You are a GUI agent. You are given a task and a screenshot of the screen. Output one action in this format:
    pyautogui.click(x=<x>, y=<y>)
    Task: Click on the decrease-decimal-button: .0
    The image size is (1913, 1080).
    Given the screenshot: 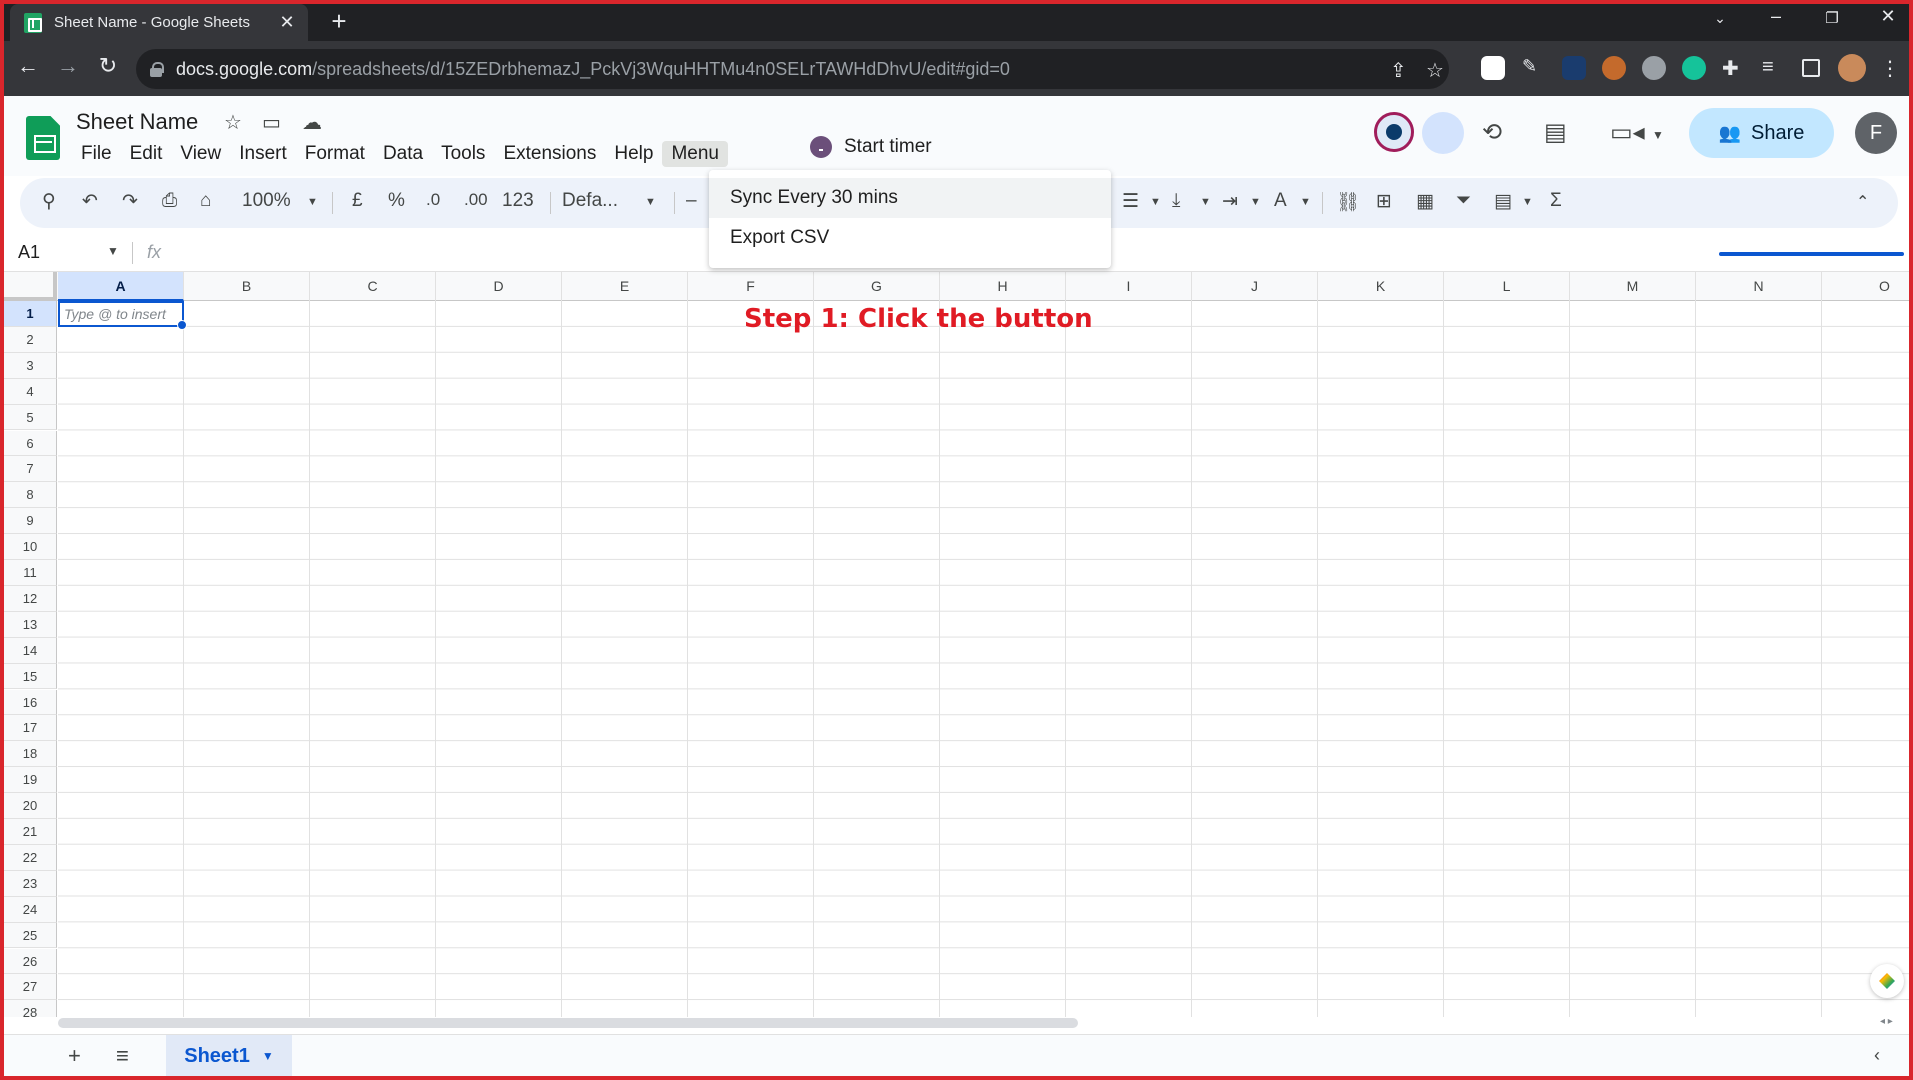 What is the action you would take?
    pyautogui.click(x=433, y=200)
    